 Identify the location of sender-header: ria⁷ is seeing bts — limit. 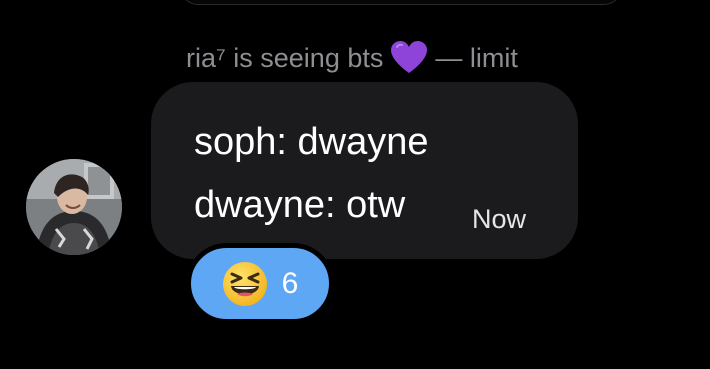
(352, 58).